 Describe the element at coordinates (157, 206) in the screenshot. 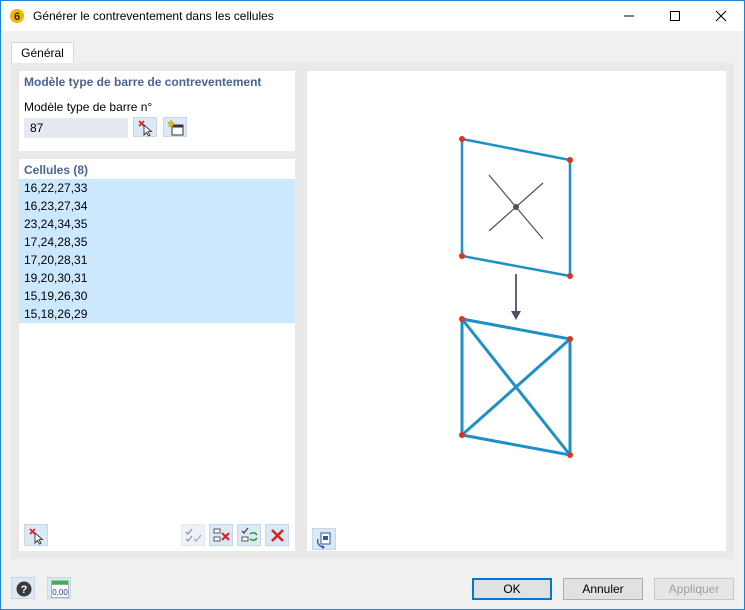

I see `cell-list-item: 16,23,27,34` at that location.